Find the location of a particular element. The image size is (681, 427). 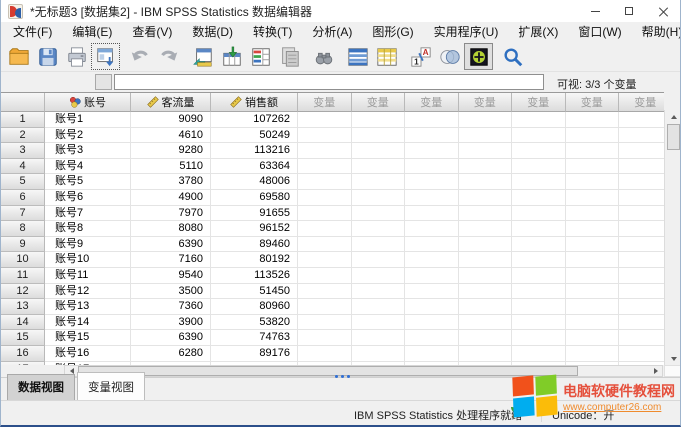

sales-cell: 113526 is located at coordinates (254, 275).